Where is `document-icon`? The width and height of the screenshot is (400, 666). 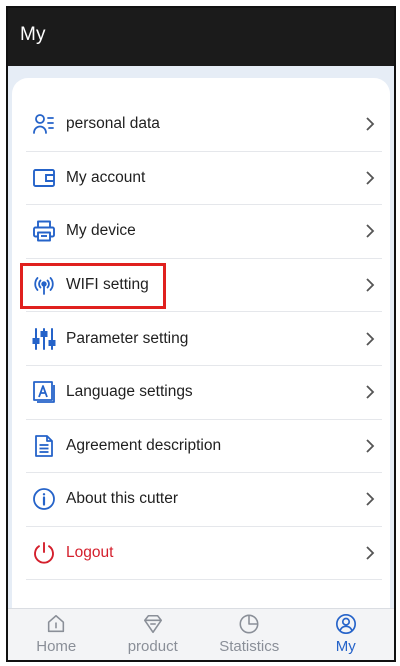 document-icon is located at coordinates (44, 446).